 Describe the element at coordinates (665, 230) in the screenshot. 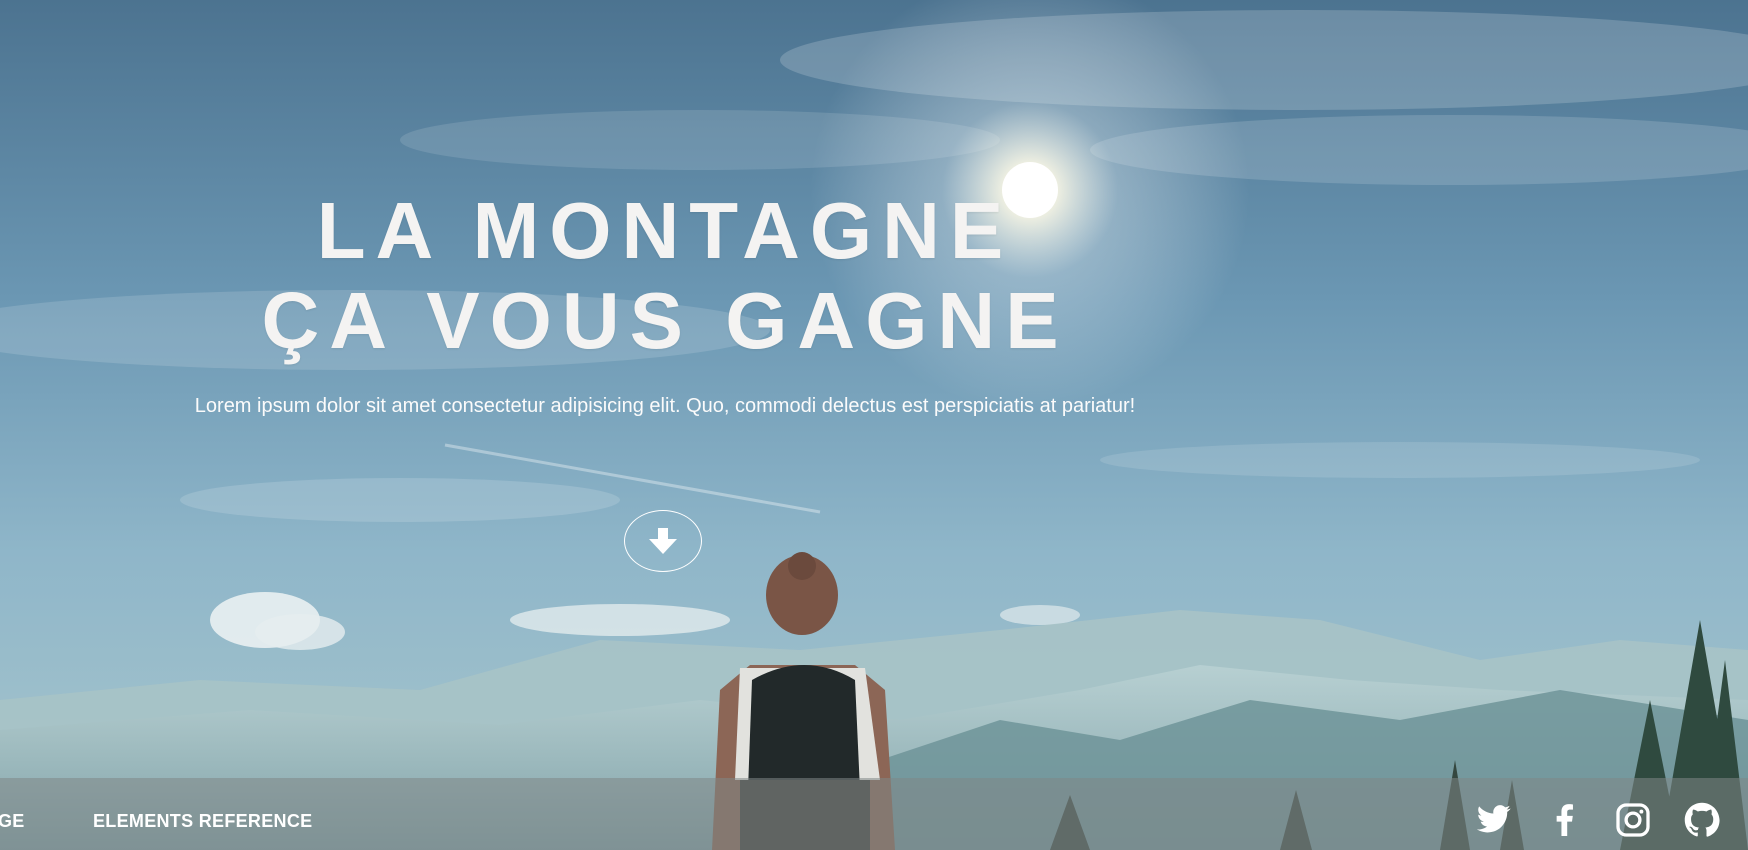

I see `hero-title-line1: LA MONTAGNE` at that location.